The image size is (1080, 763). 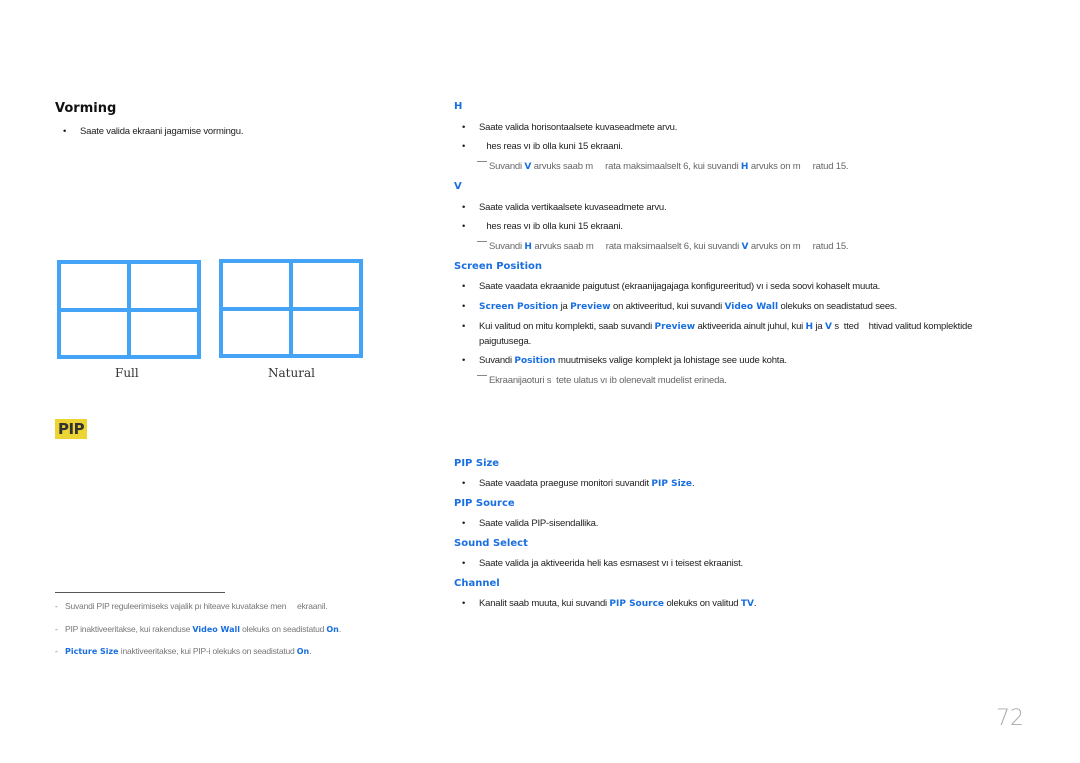 What do you see at coordinates (530, 523) in the screenshot?
I see `pip-source-bullet: • Saate valida PIP-sisendallika.` at bounding box center [530, 523].